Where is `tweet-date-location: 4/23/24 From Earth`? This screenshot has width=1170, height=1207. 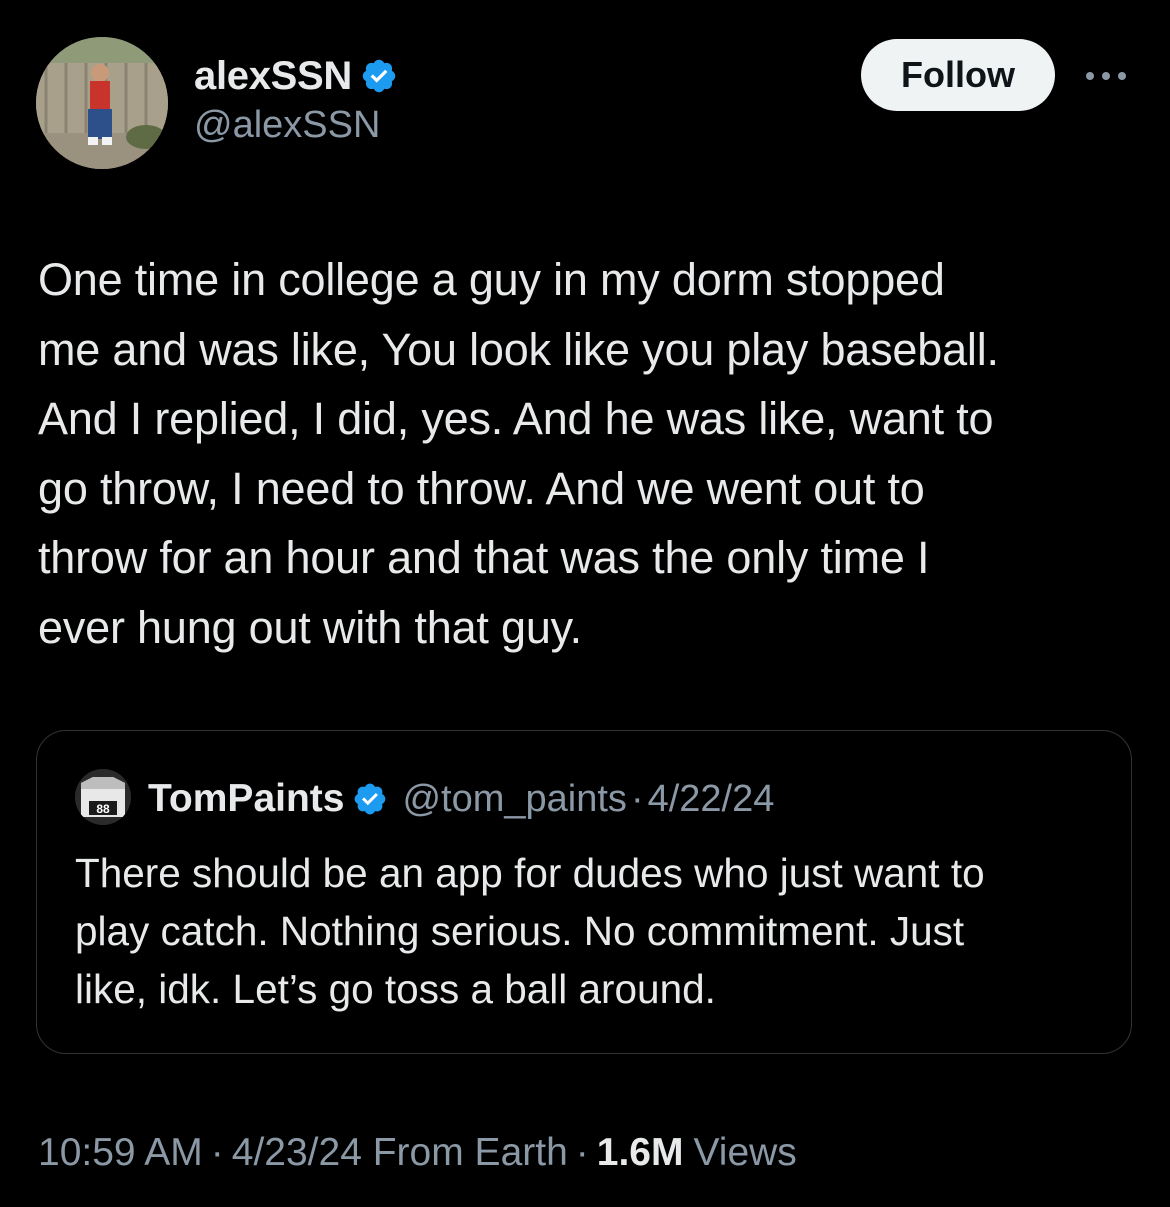
tweet-date-location: 4/23/24 From Earth is located at coordinates (400, 1153).